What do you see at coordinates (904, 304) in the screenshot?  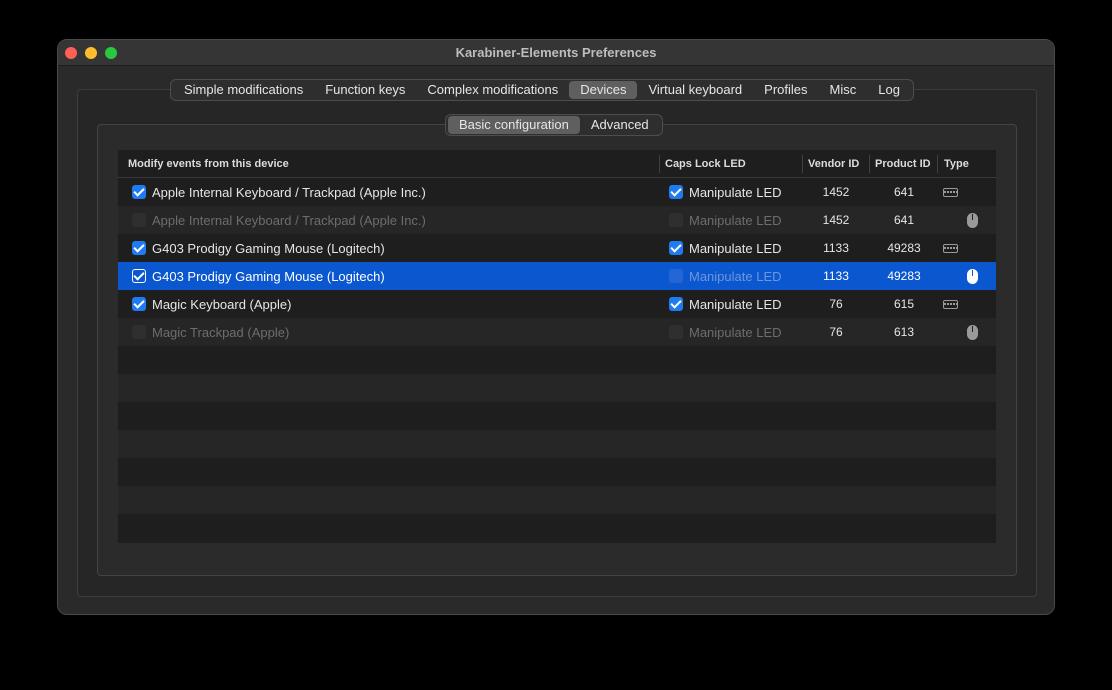 I see `product-id: 615` at bounding box center [904, 304].